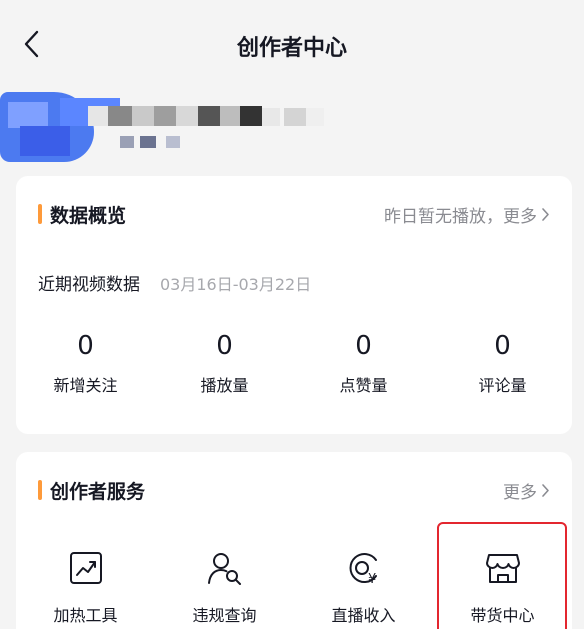 This screenshot has height=629, width=584. I want to click on service-label: 带货中心, so click(502, 615).